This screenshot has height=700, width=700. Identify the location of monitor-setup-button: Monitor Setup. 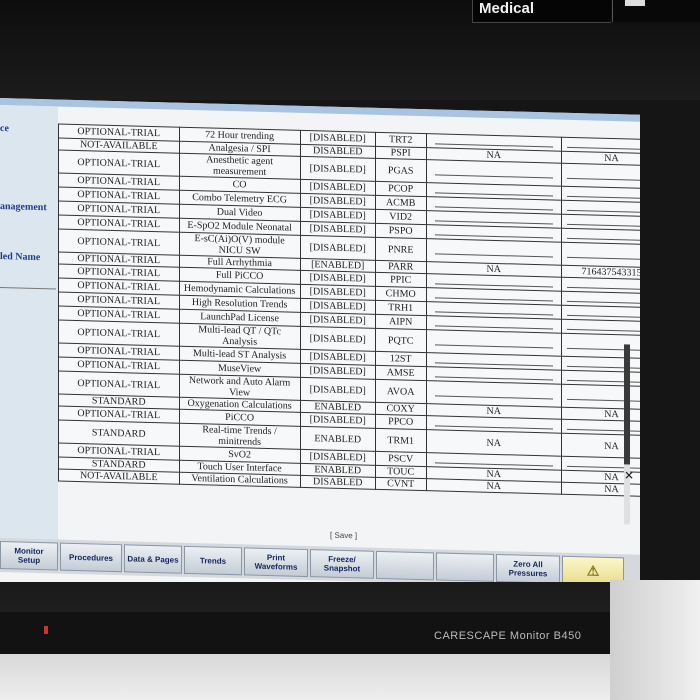
(29, 556).